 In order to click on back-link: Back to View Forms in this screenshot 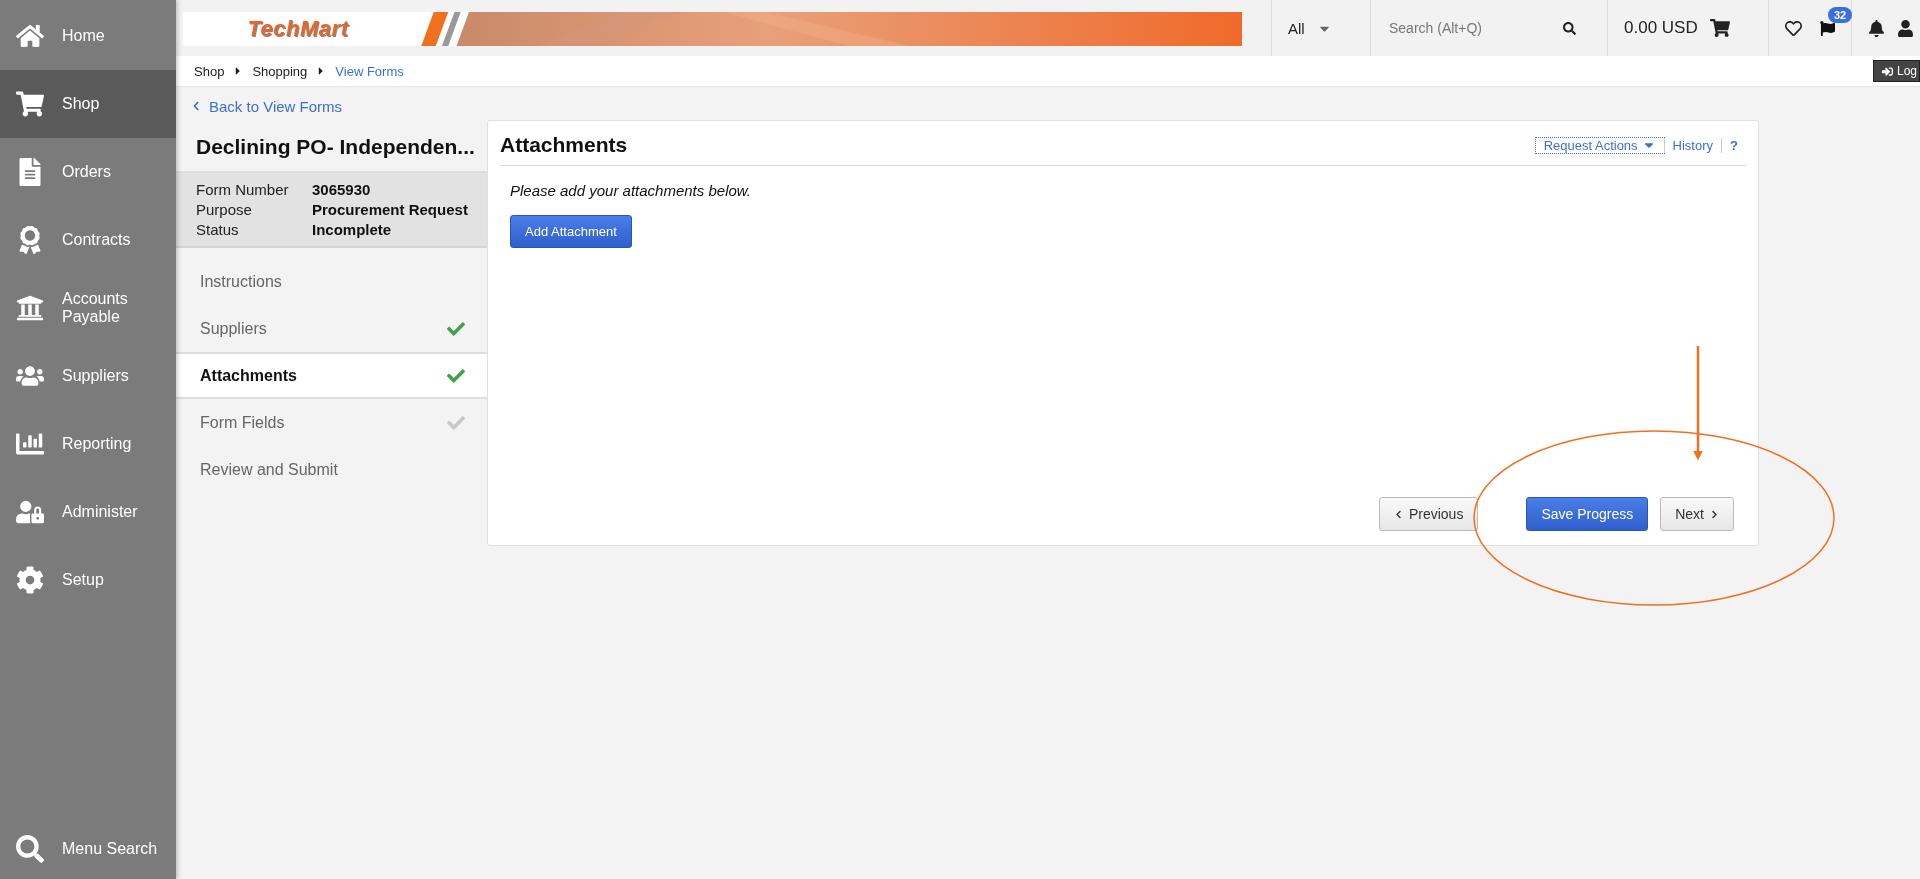, I will do `click(267, 106)`.